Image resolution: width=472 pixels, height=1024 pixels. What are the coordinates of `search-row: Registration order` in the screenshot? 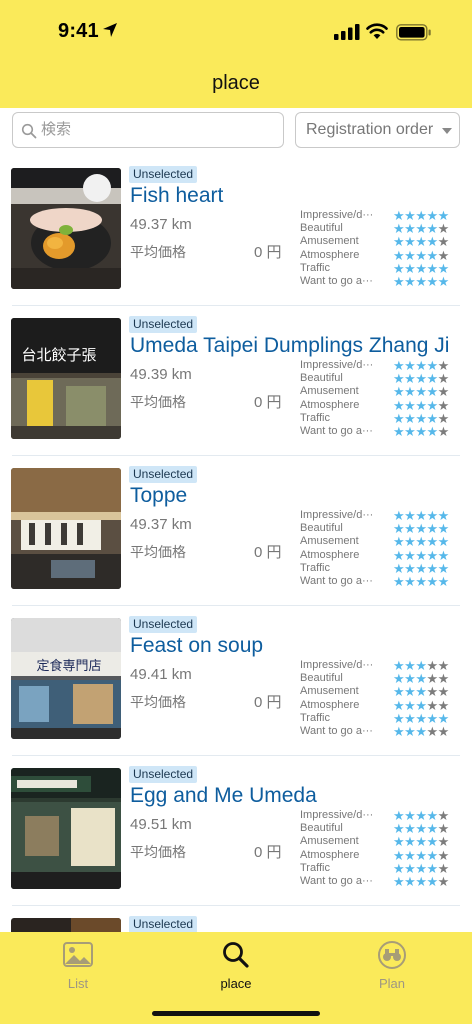 It's located at (236, 132).